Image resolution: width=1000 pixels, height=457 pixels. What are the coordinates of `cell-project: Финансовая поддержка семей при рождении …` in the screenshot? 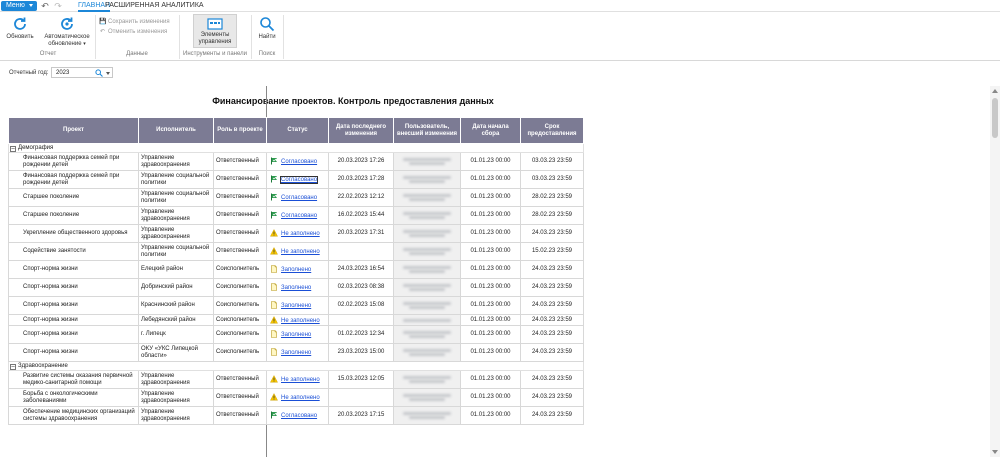 It's located at (73, 179).